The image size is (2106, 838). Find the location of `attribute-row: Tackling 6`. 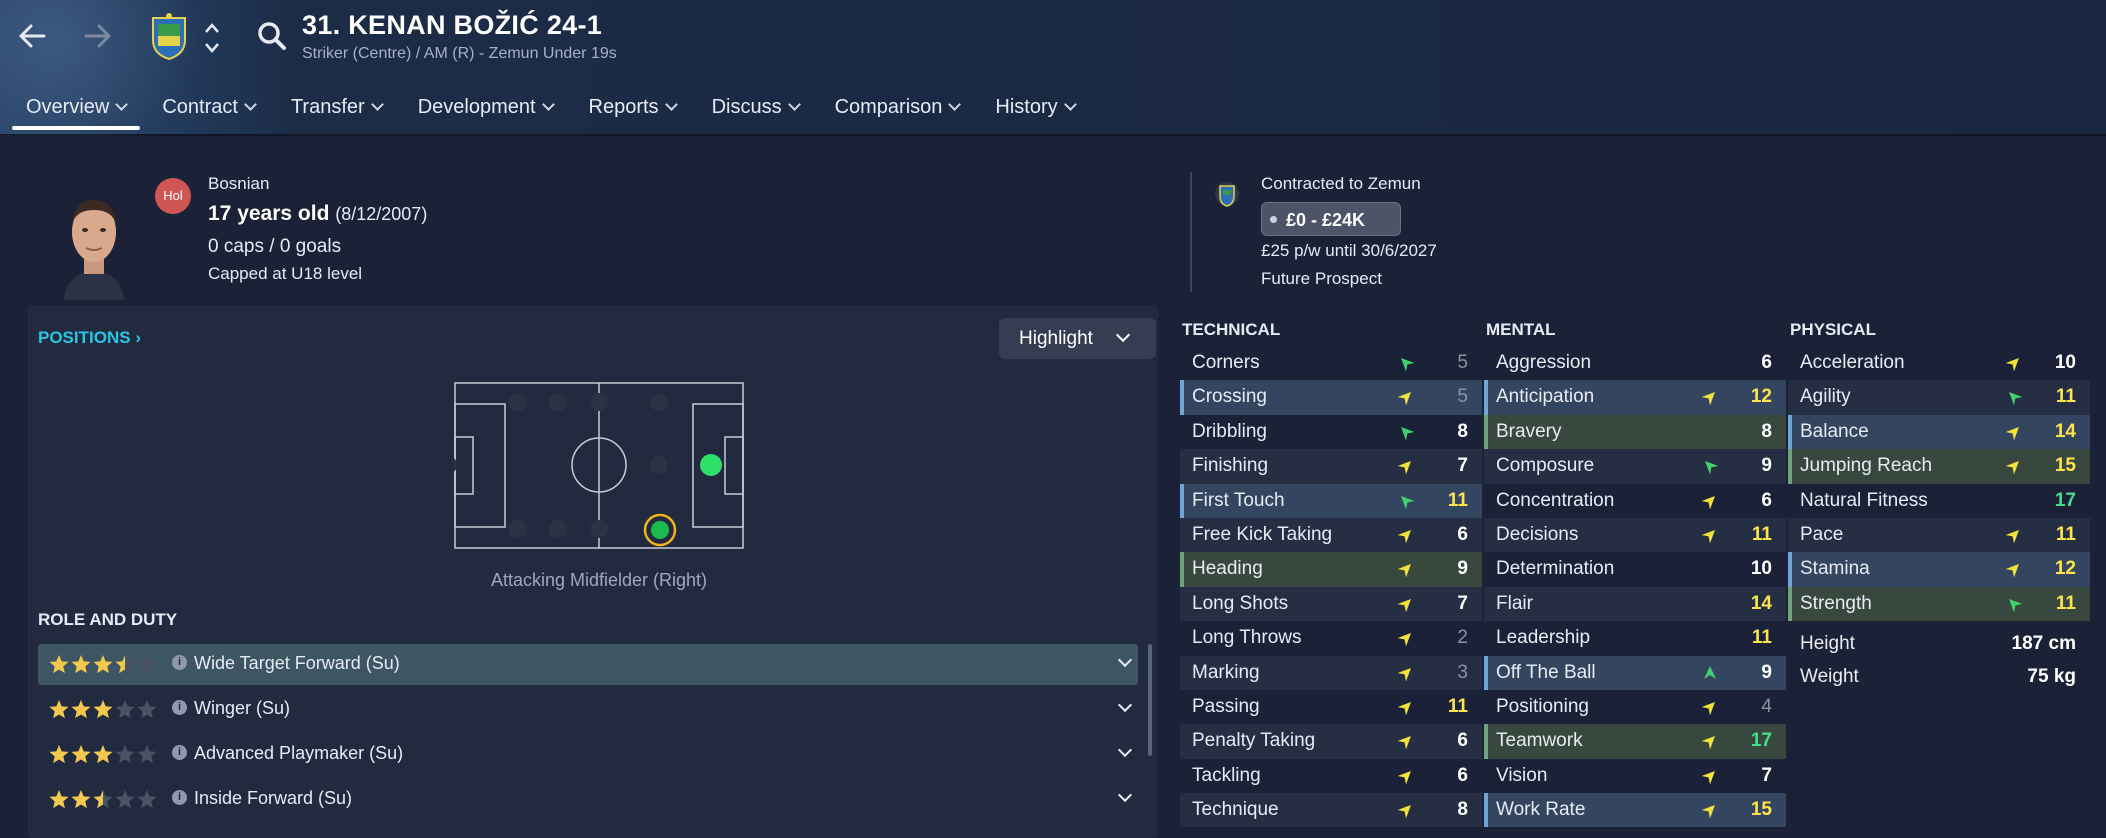

attribute-row: Tackling 6 is located at coordinates (1331, 776).